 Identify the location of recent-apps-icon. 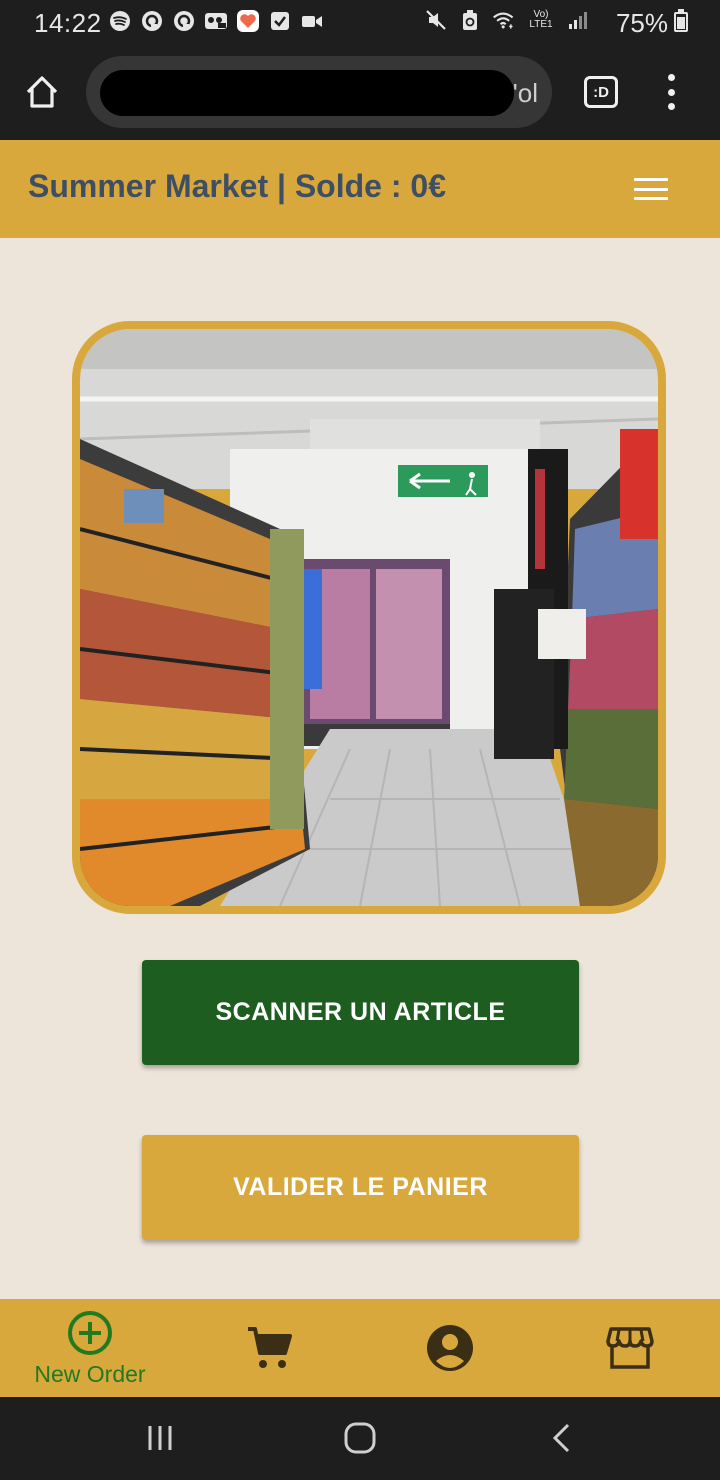
(160, 1438).